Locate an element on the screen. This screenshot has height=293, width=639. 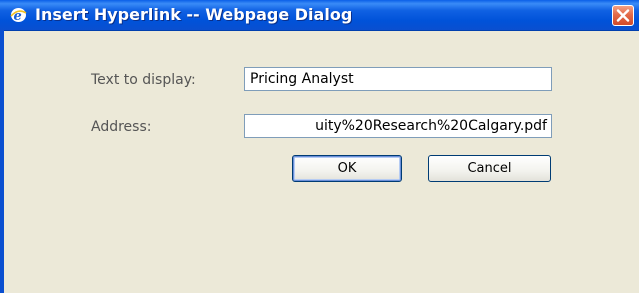
text-to-display-label: Text to display: is located at coordinates (143, 80).